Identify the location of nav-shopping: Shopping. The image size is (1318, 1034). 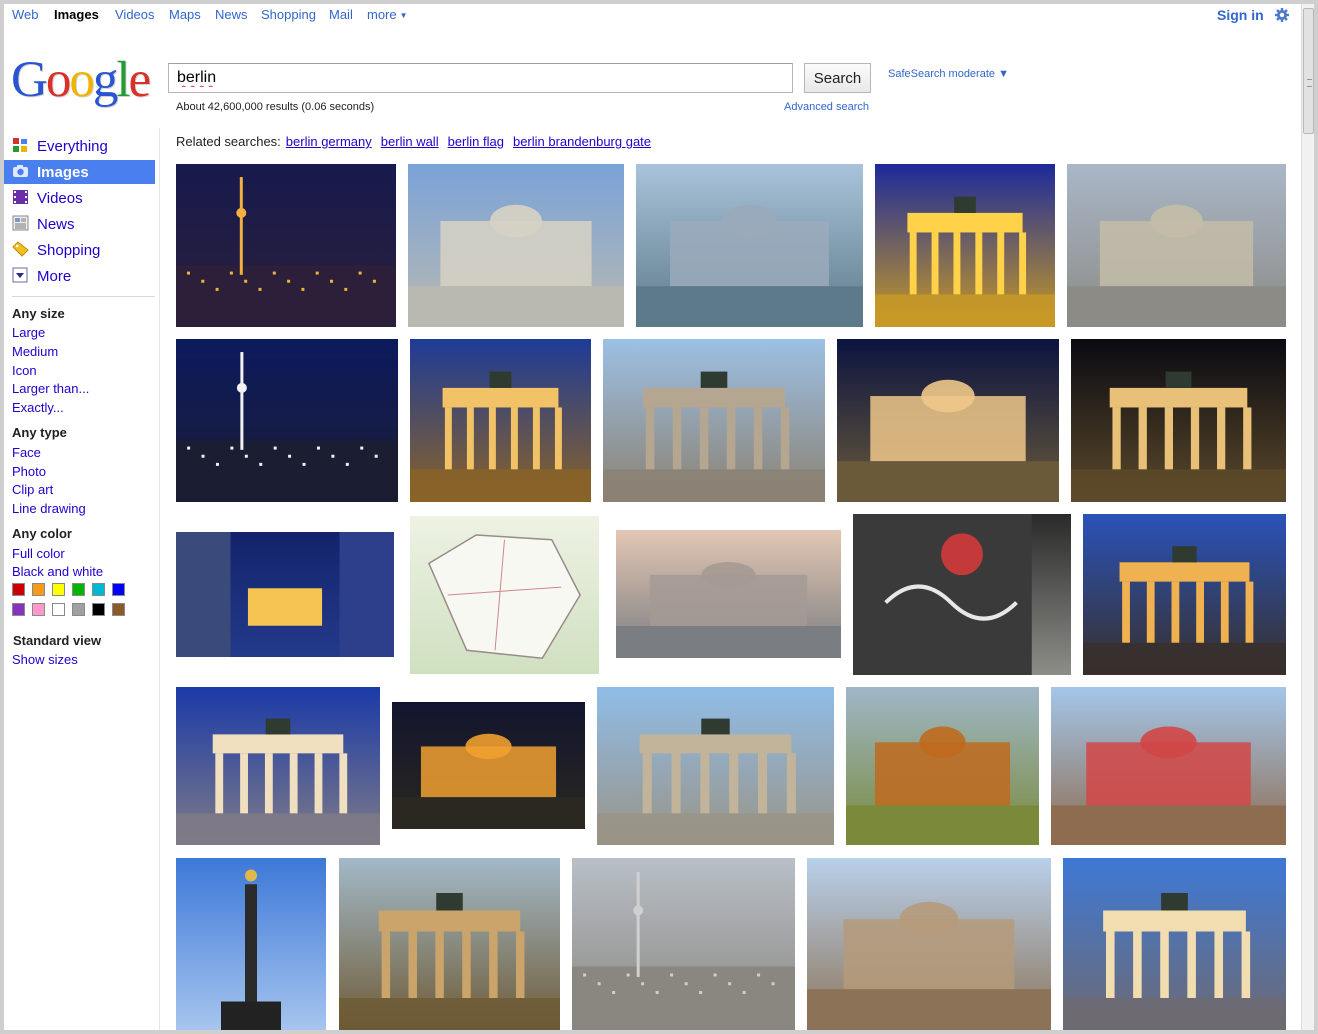
(288, 14).